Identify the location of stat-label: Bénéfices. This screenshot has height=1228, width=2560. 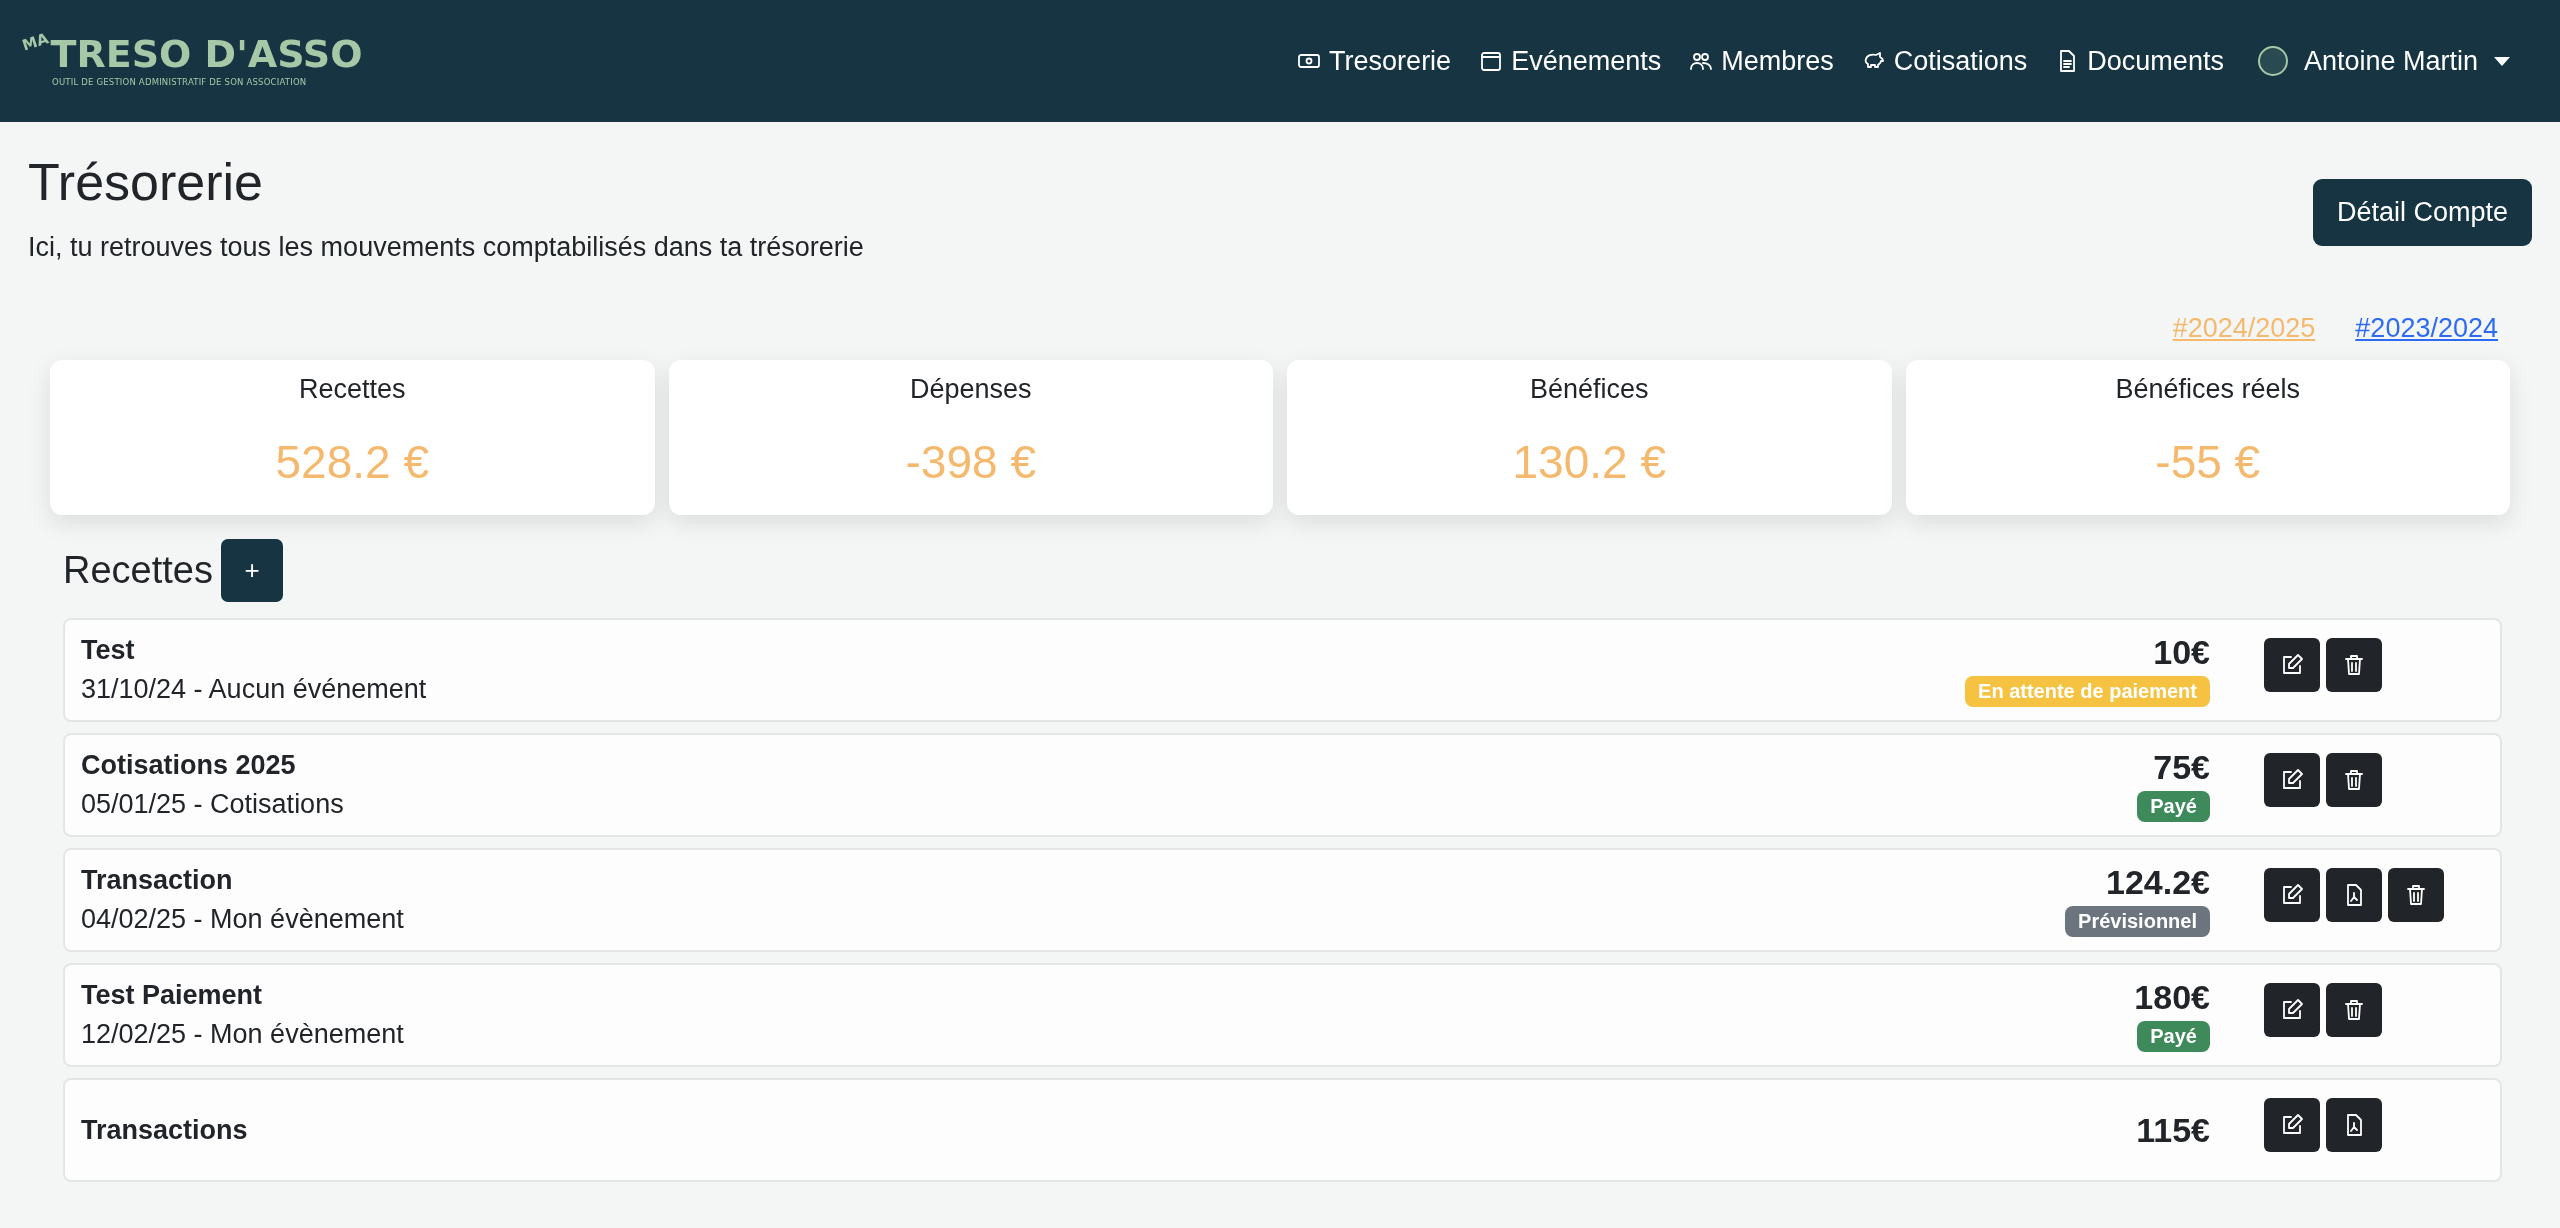
(1589, 389).